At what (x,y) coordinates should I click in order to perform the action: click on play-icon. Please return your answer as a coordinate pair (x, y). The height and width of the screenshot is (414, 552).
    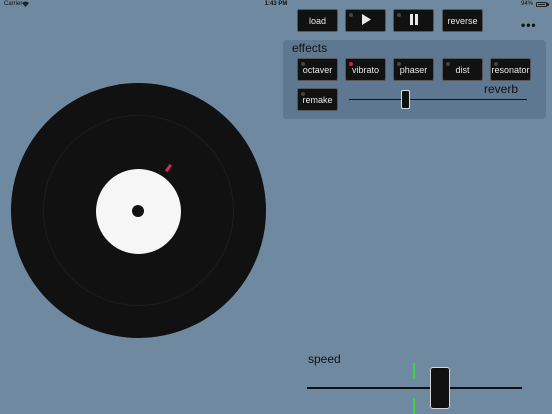
    Looking at the image, I should click on (366, 20).